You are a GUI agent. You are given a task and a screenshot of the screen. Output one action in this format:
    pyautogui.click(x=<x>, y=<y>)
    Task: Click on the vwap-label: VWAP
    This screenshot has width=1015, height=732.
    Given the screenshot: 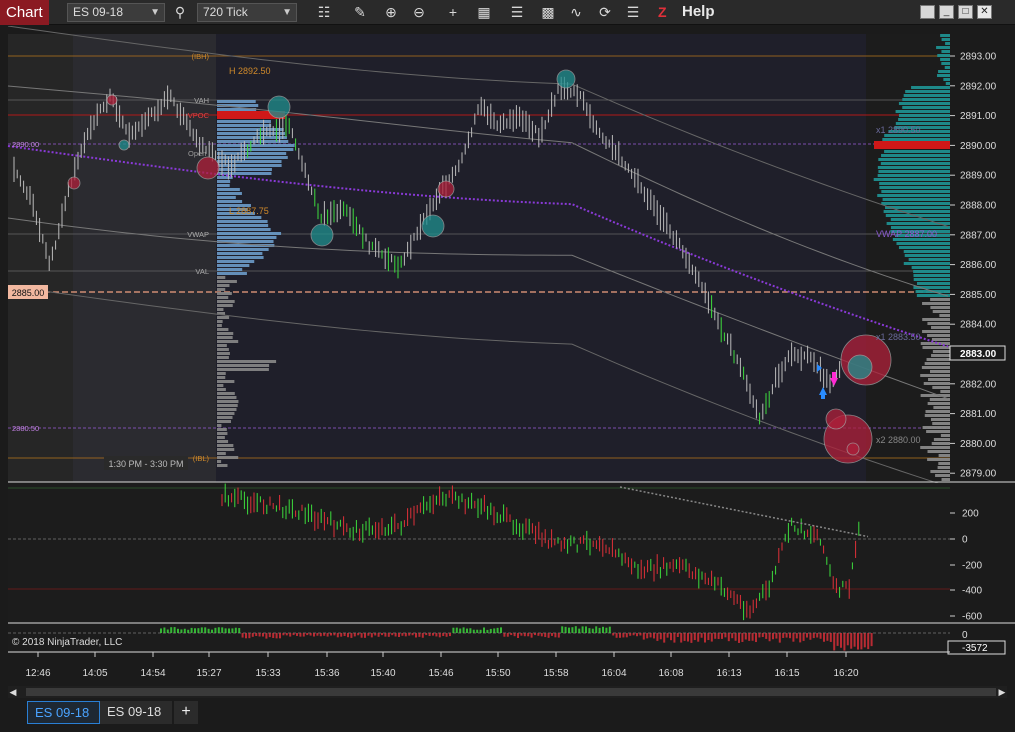 What is the action you would take?
    pyautogui.click(x=198, y=234)
    